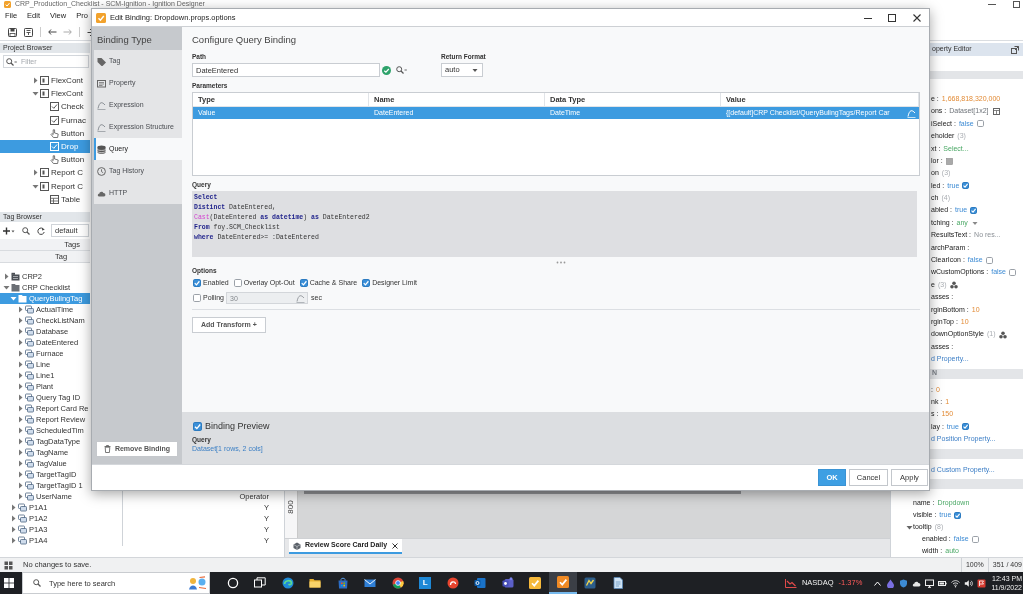  What do you see at coordinates (992, 4) in the screenshot?
I see `minimize-icon` at bounding box center [992, 4].